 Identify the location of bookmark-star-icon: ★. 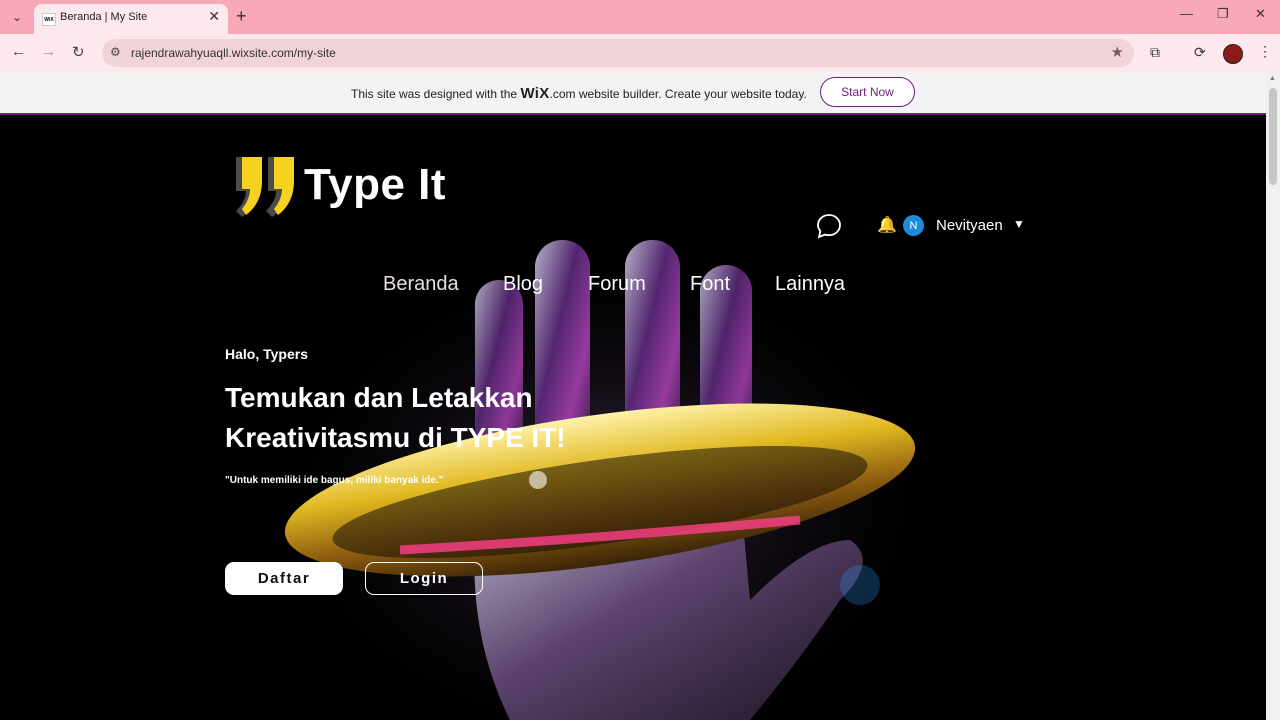
(1117, 52).